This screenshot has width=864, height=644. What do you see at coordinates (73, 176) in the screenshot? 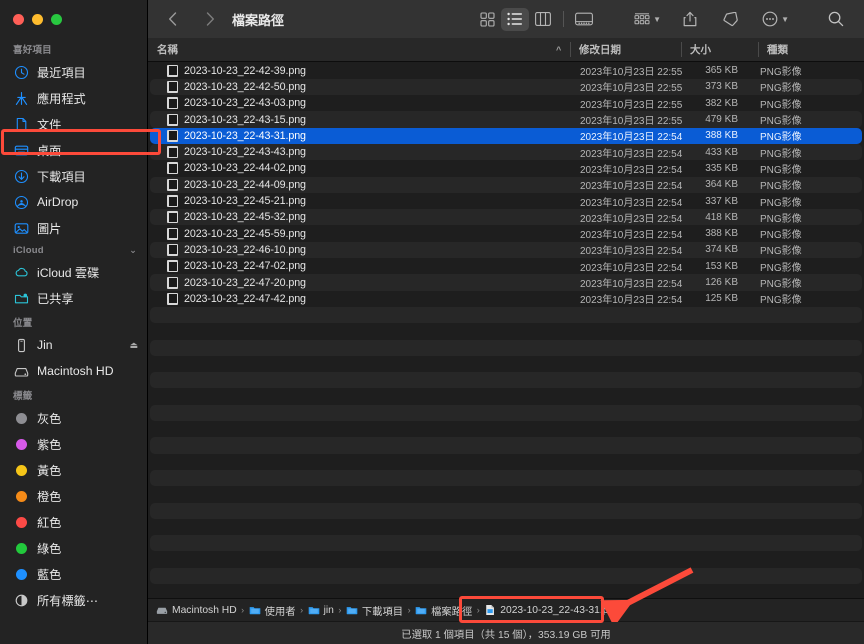
I see `sidebar-item-5: 下載項目` at bounding box center [73, 176].